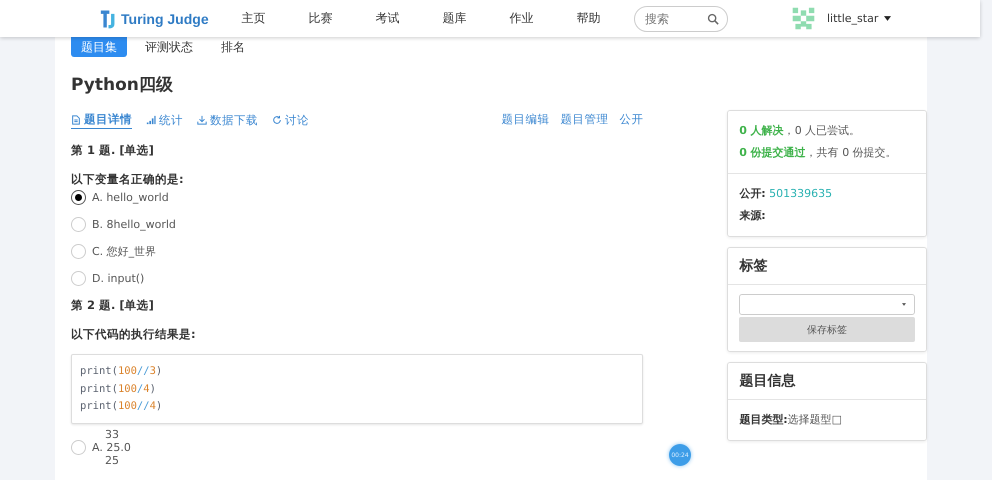 This screenshot has height=480, width=992. I want to click on field-label: 题目类型:, so click(763, 419).